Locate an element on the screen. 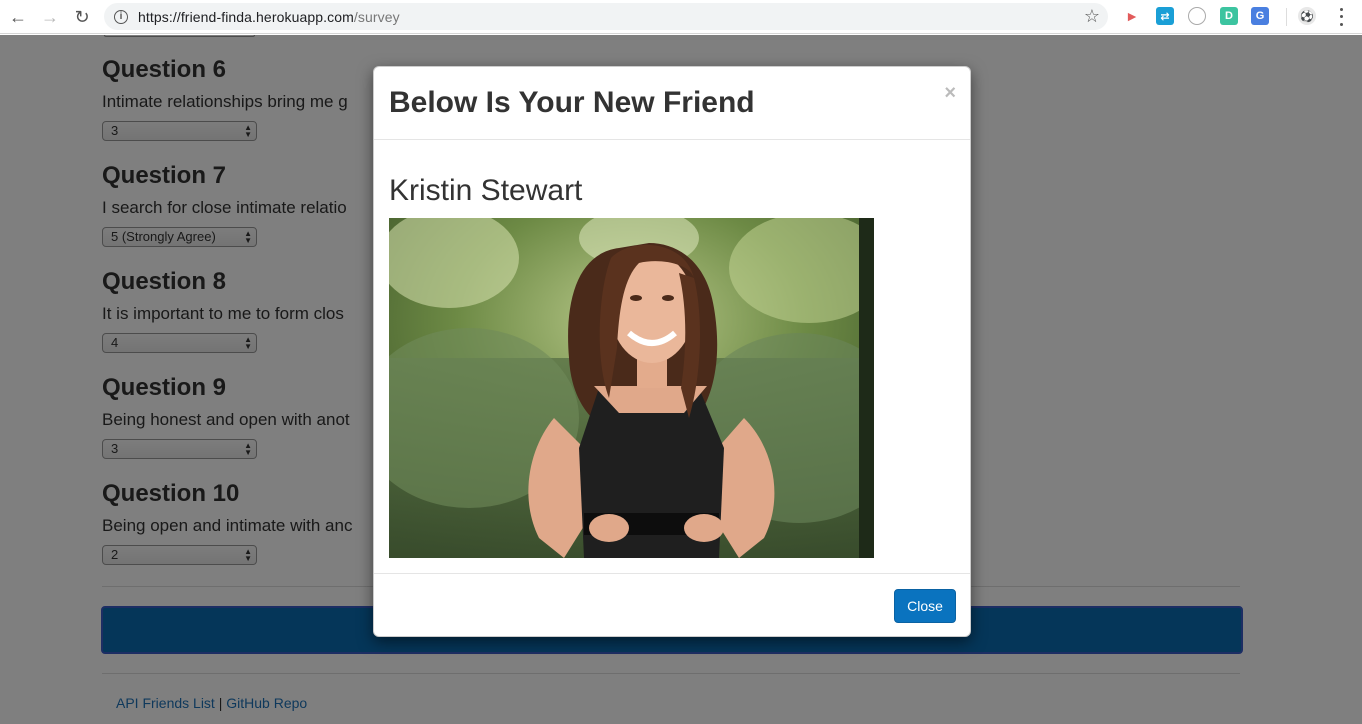 The height and width of the screenshot is (724, 1362). close-icon: × is located at coordinates (950, 93).